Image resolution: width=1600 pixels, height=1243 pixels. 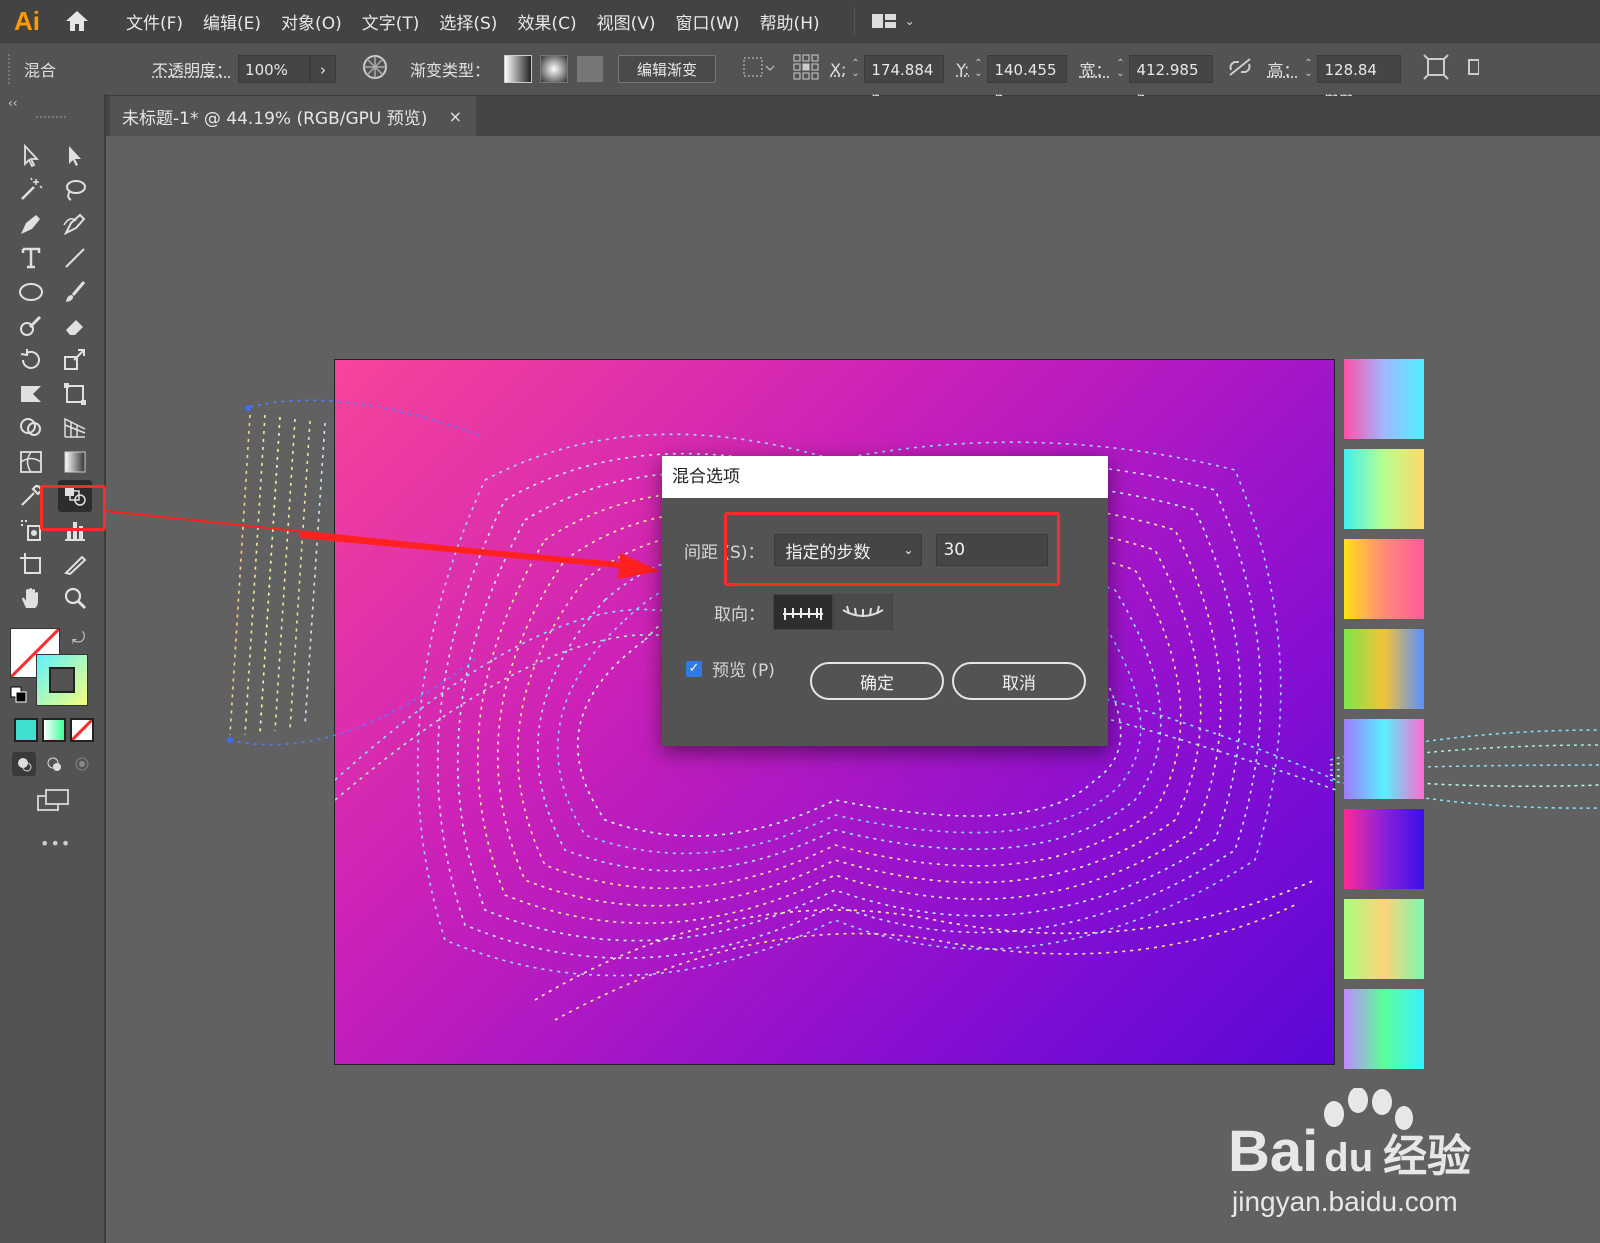 I want to click on width-stepper: ⌃ ⌄, so click(x=1120, y=69).